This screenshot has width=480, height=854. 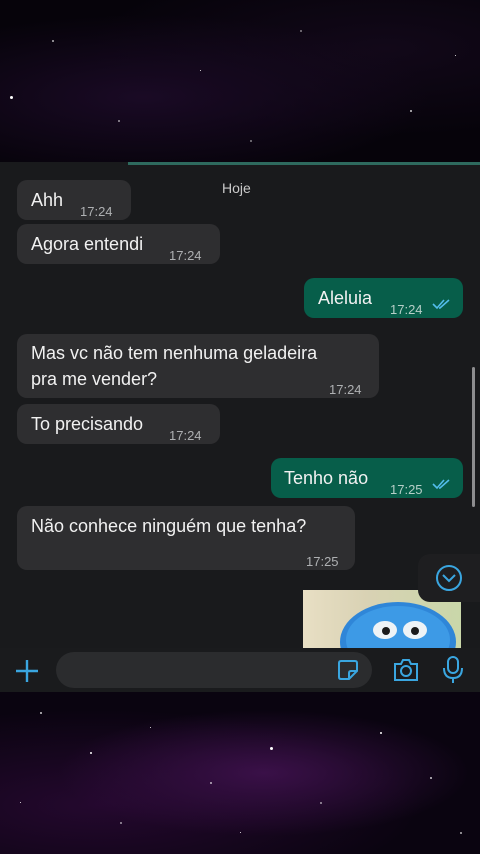 I want to click on message-text: Tenho não, so click(x=326, y=478).